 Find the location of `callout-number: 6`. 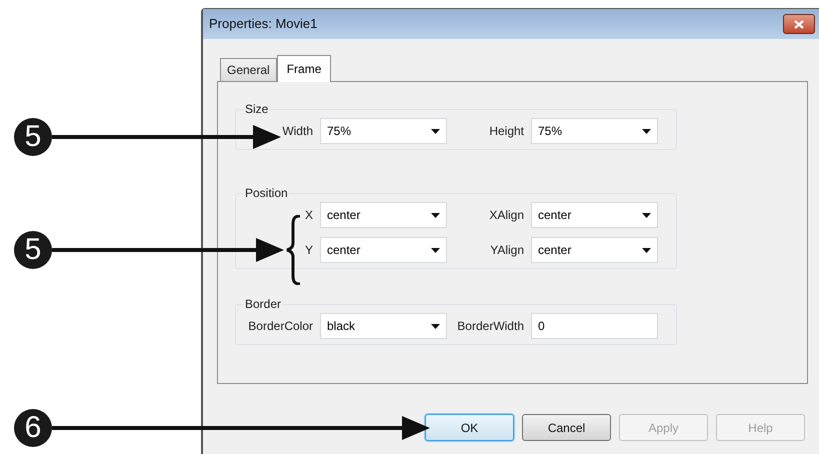

callout-number: 6 is located at coordinates (33, 428).